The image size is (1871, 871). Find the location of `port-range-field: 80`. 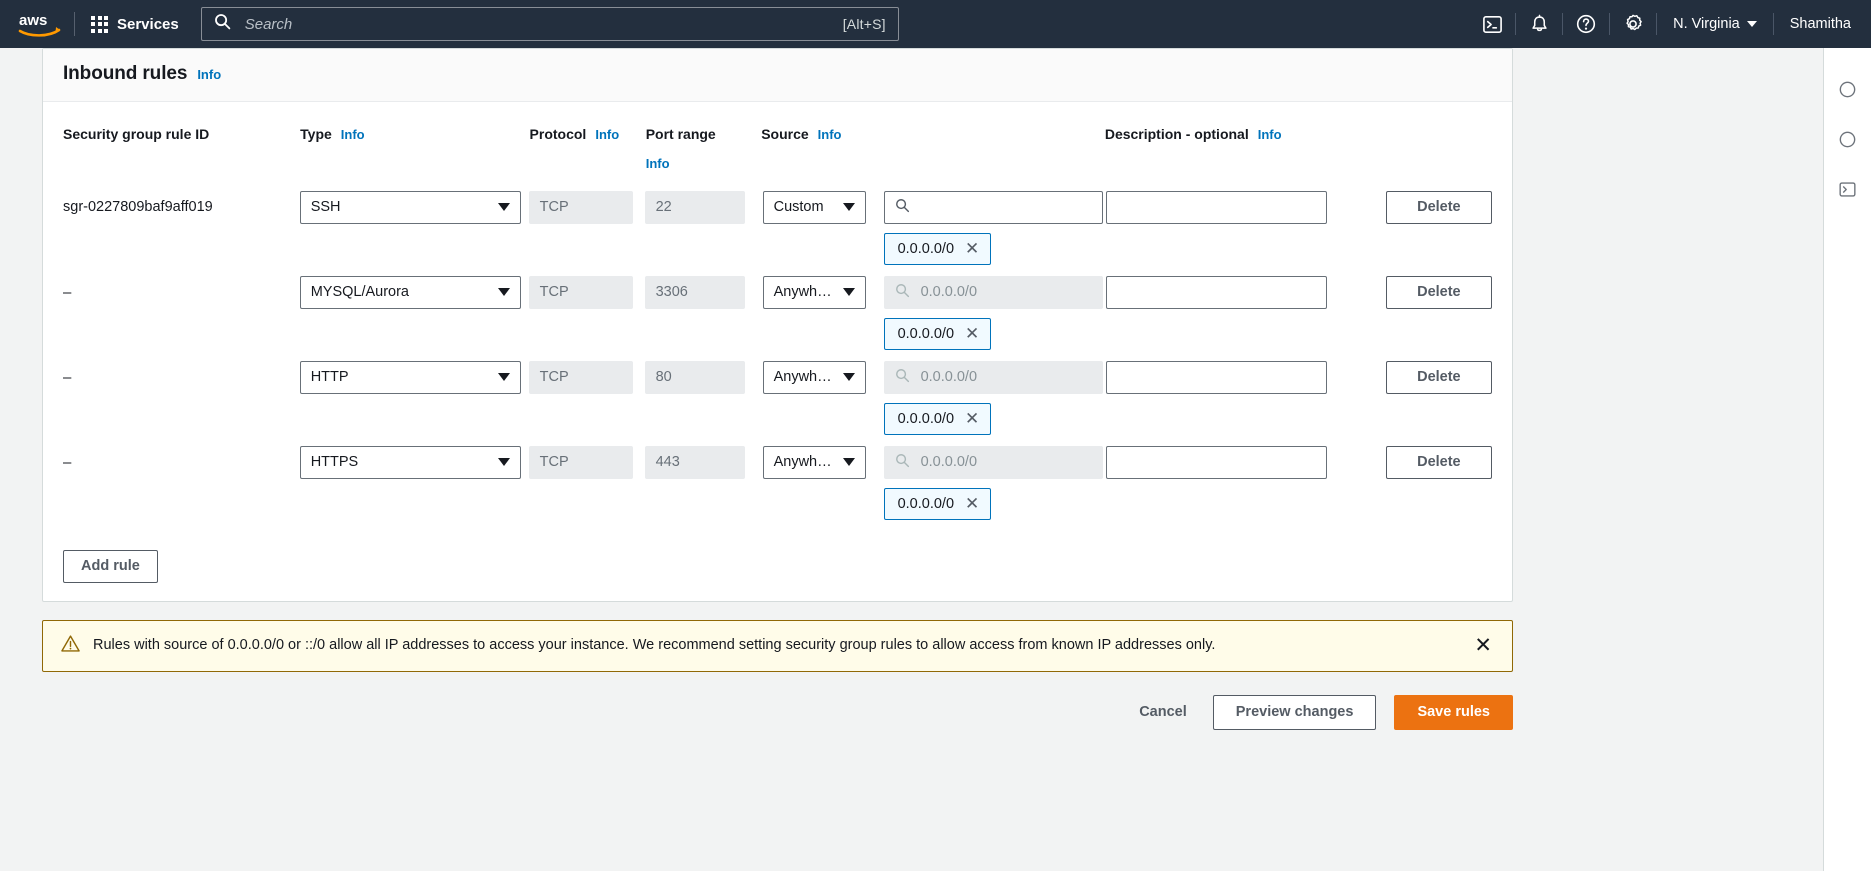

port-range-field: 80 is located at coordinates (694, 377).